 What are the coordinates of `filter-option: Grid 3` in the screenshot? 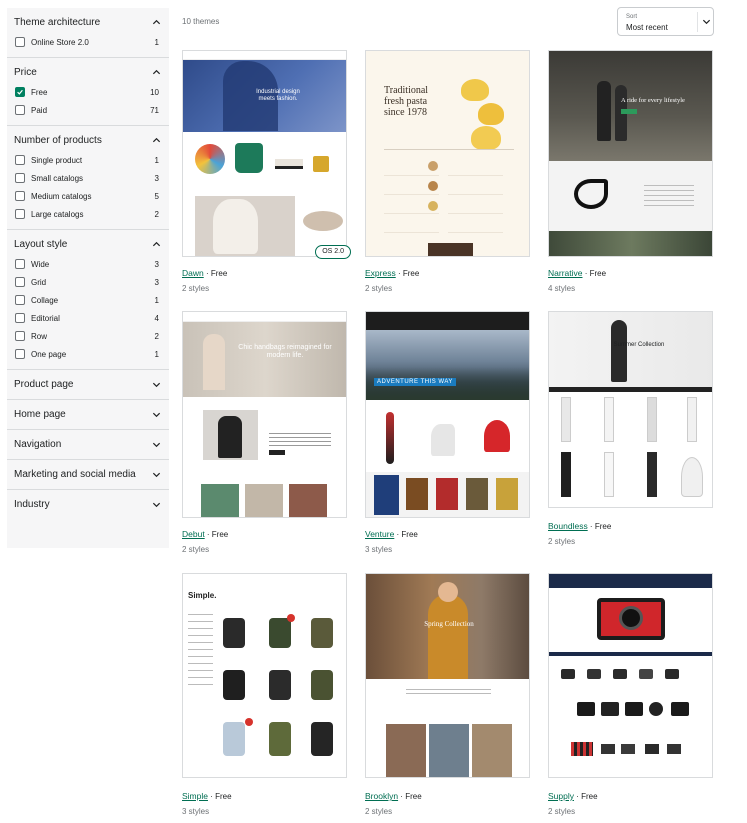 It's located at (88, 282).